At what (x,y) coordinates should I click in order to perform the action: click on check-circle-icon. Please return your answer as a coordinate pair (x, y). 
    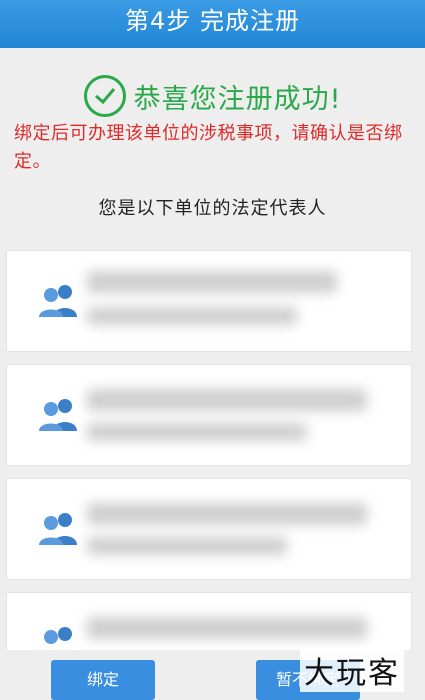
    Looking at the image, I should click on (104, 96).